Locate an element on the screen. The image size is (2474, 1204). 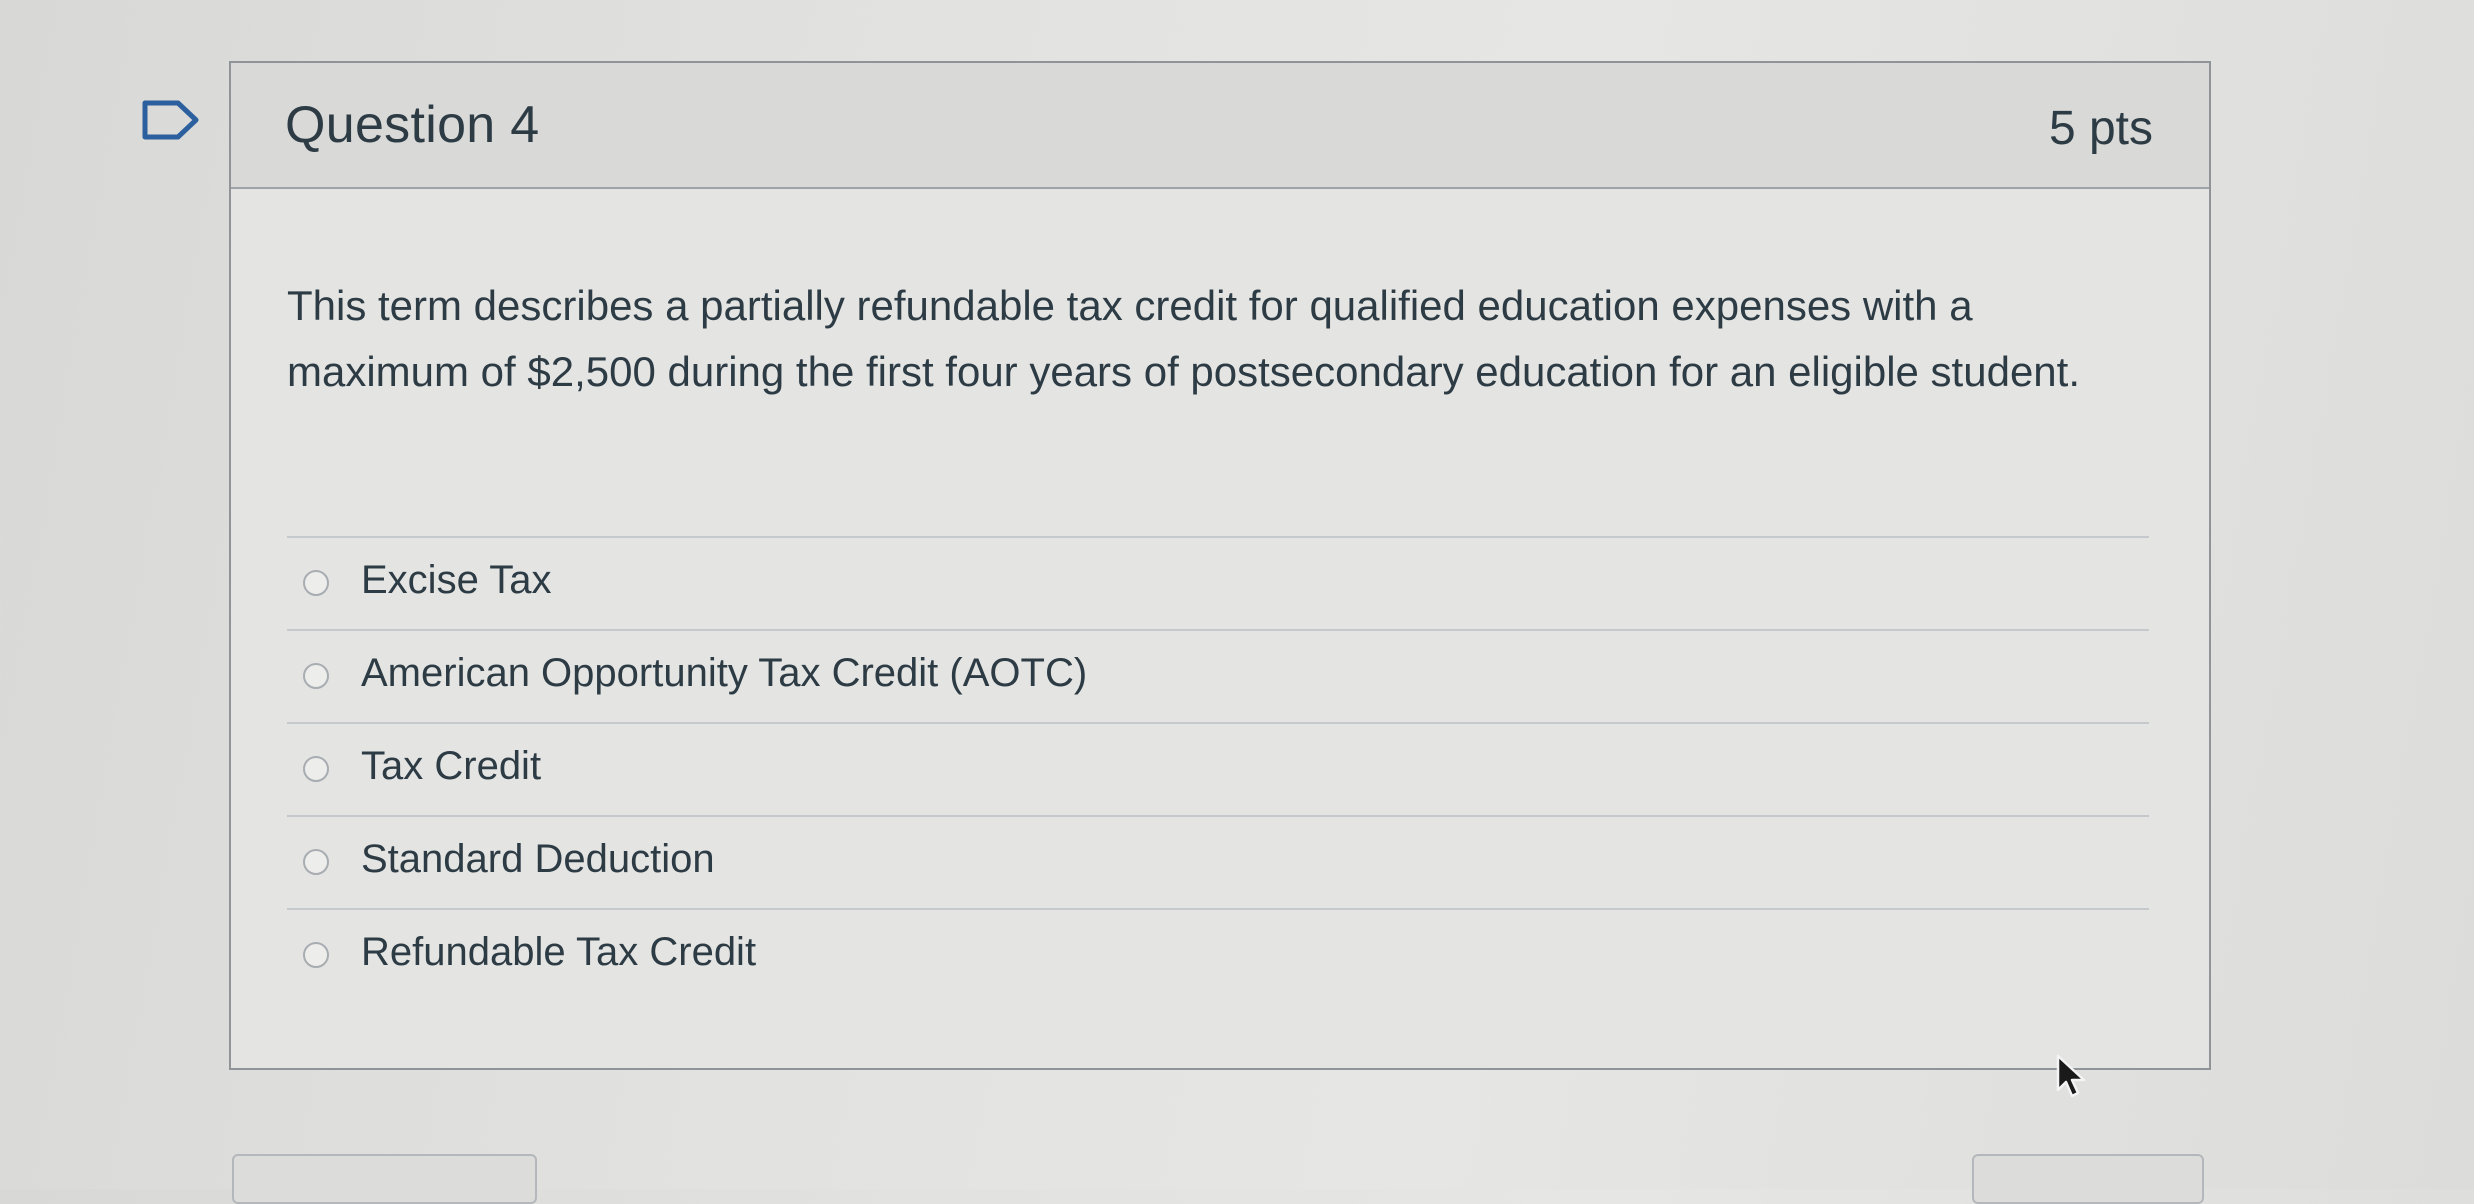
mouse-cursor-icon is located at coordinates (2071, 1076).